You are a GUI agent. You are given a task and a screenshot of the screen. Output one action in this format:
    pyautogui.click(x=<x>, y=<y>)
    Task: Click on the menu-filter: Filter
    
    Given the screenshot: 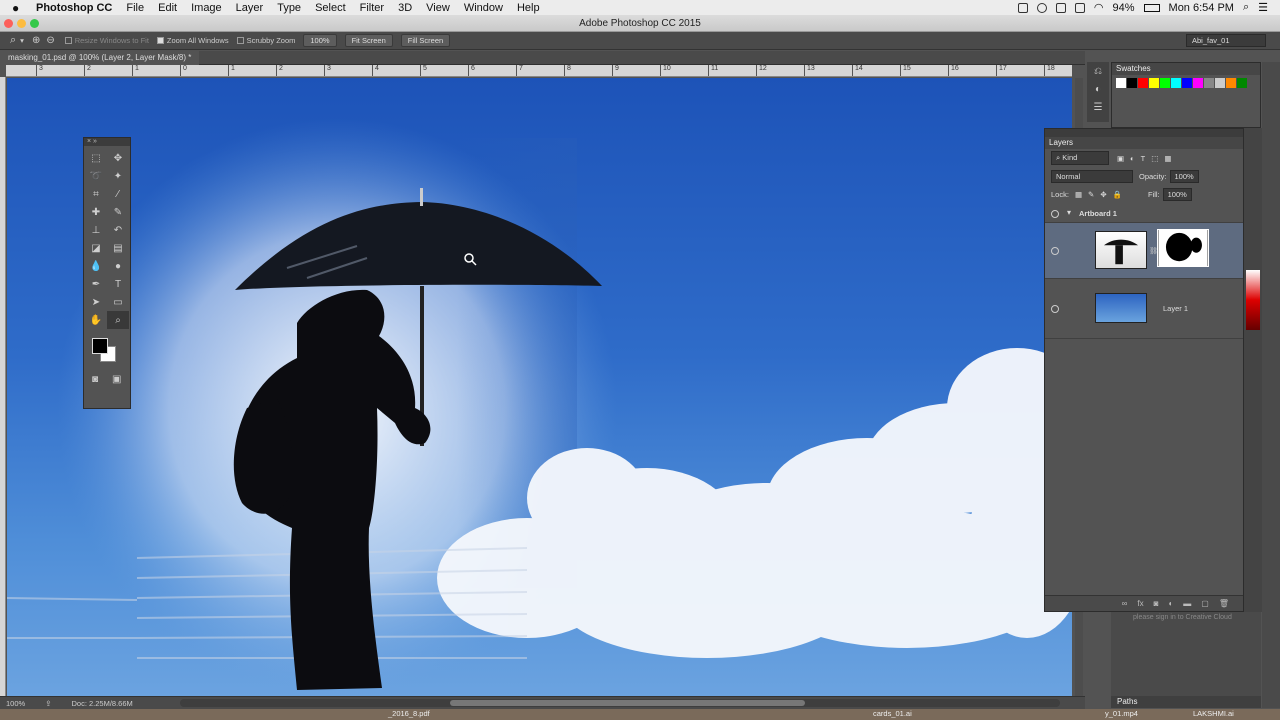 What is the action you would take?
    pyautogui.click(x=372, y=8)
    